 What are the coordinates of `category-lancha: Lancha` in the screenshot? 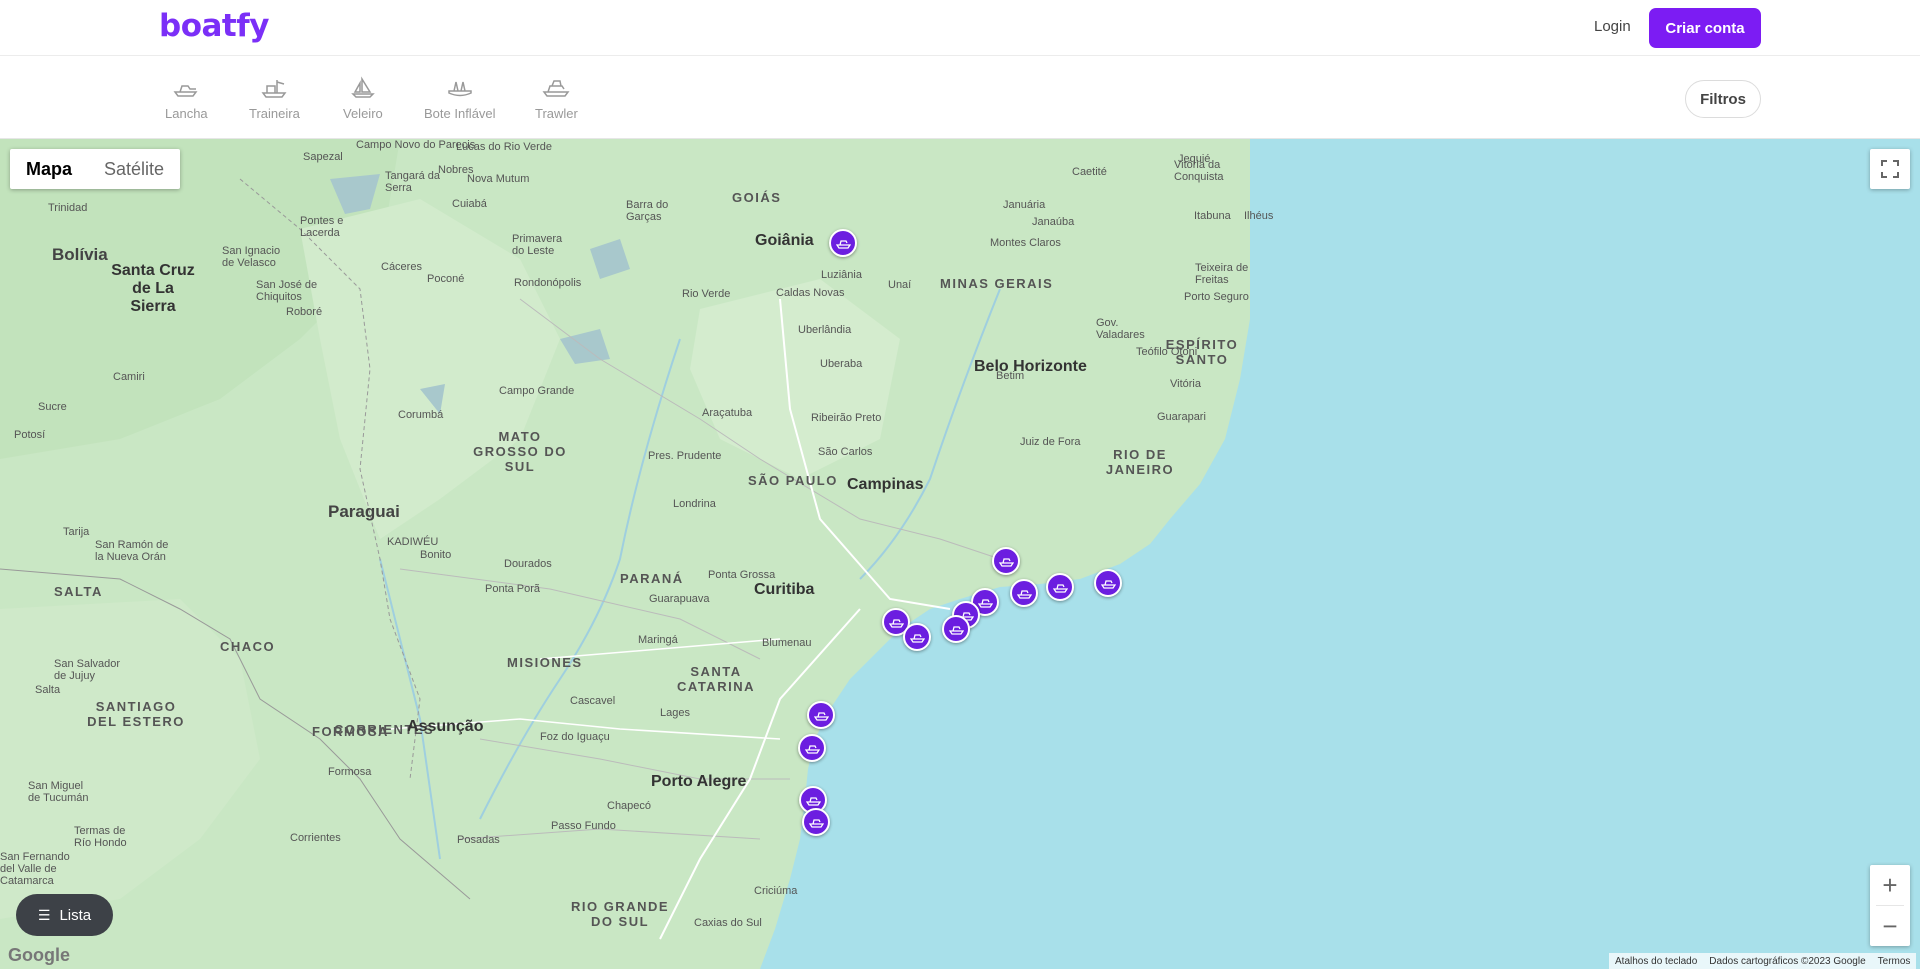 It's located at (186, 98).